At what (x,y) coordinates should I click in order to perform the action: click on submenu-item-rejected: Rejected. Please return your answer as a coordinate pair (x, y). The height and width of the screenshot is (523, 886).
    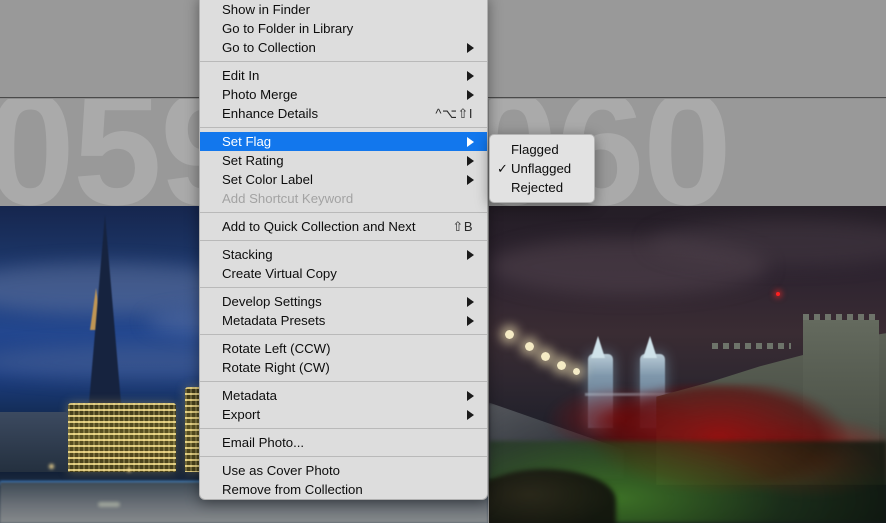
    Looking at the image, I should click on (542, 187).